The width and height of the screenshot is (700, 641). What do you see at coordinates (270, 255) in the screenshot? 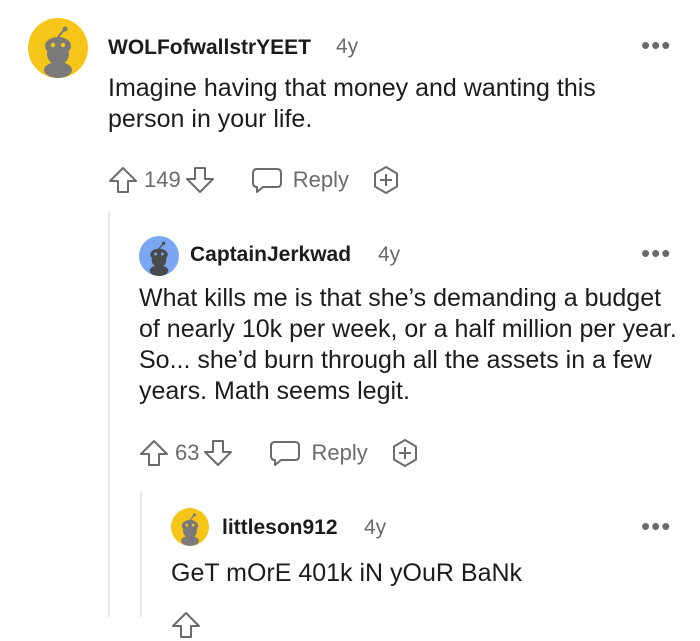
I see `comment-author: CaptainJerkwad` at bounding box center [270, 255].